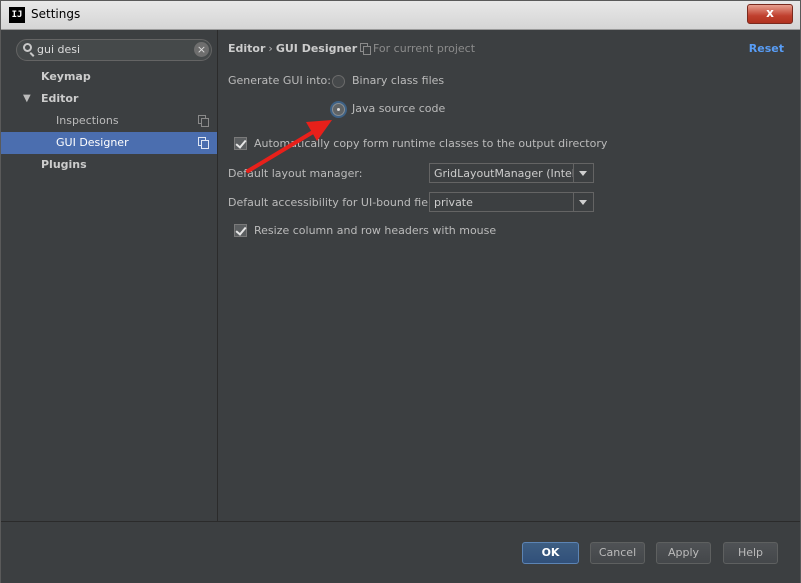 The width and height of the screenshot is (801, 583). Describe the element at coordinates (87, 120) in the screenshot. I see `tree-item-label: Inspections` at that location.